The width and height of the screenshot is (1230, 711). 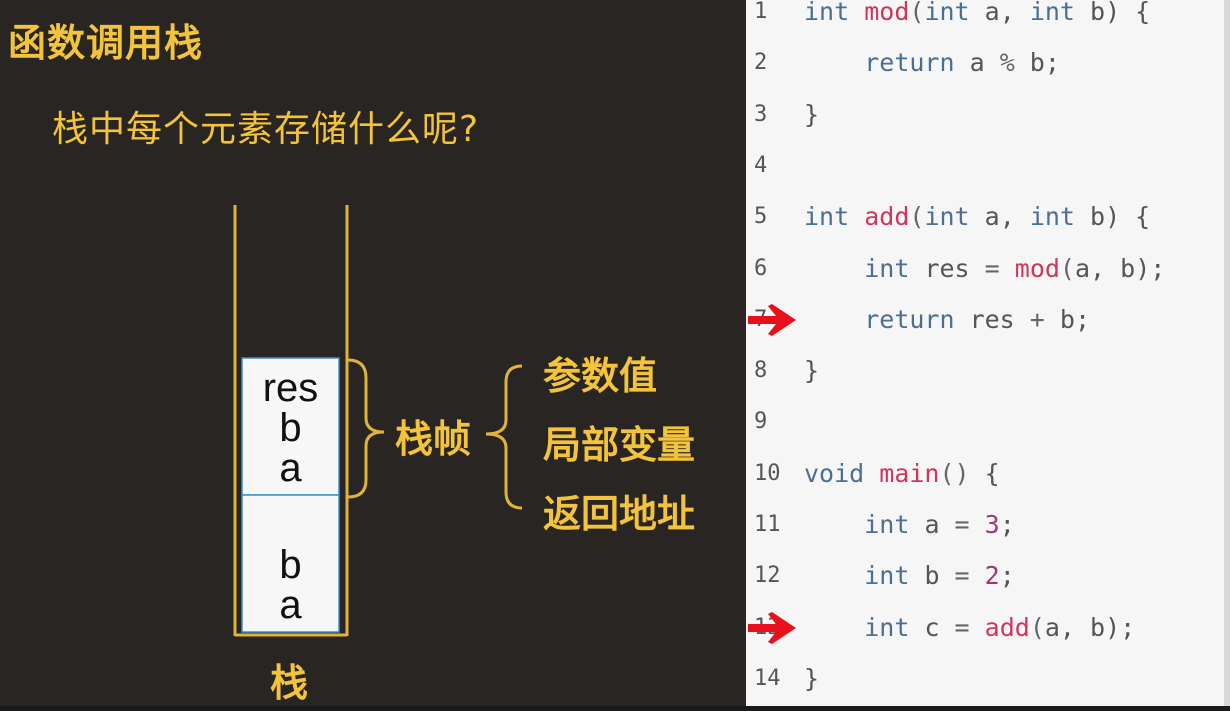 I want to click on code-line: 6 int res = mod(a, b);, so click(x=988, y=269).